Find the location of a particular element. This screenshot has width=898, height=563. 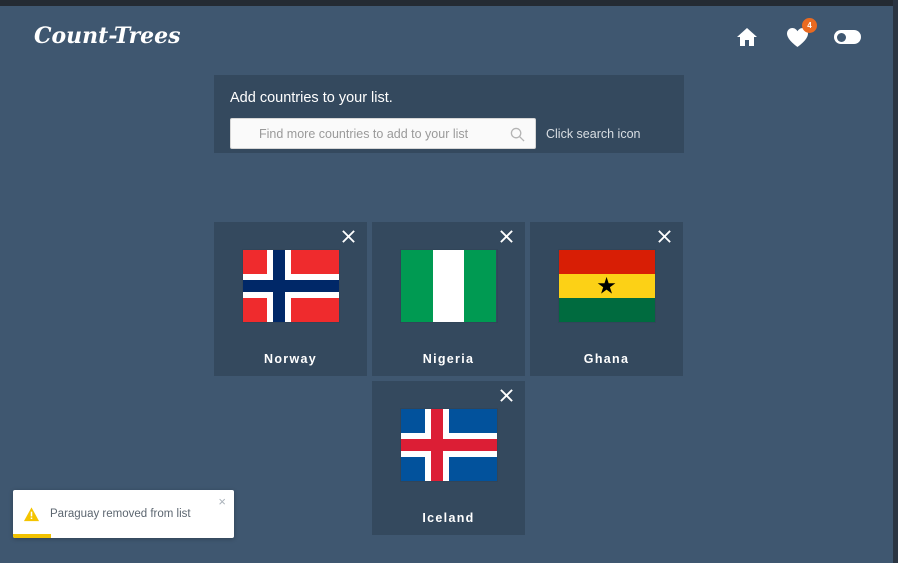

toast-notification: Paraguay removed from list × is located at coordinates (123, 514).